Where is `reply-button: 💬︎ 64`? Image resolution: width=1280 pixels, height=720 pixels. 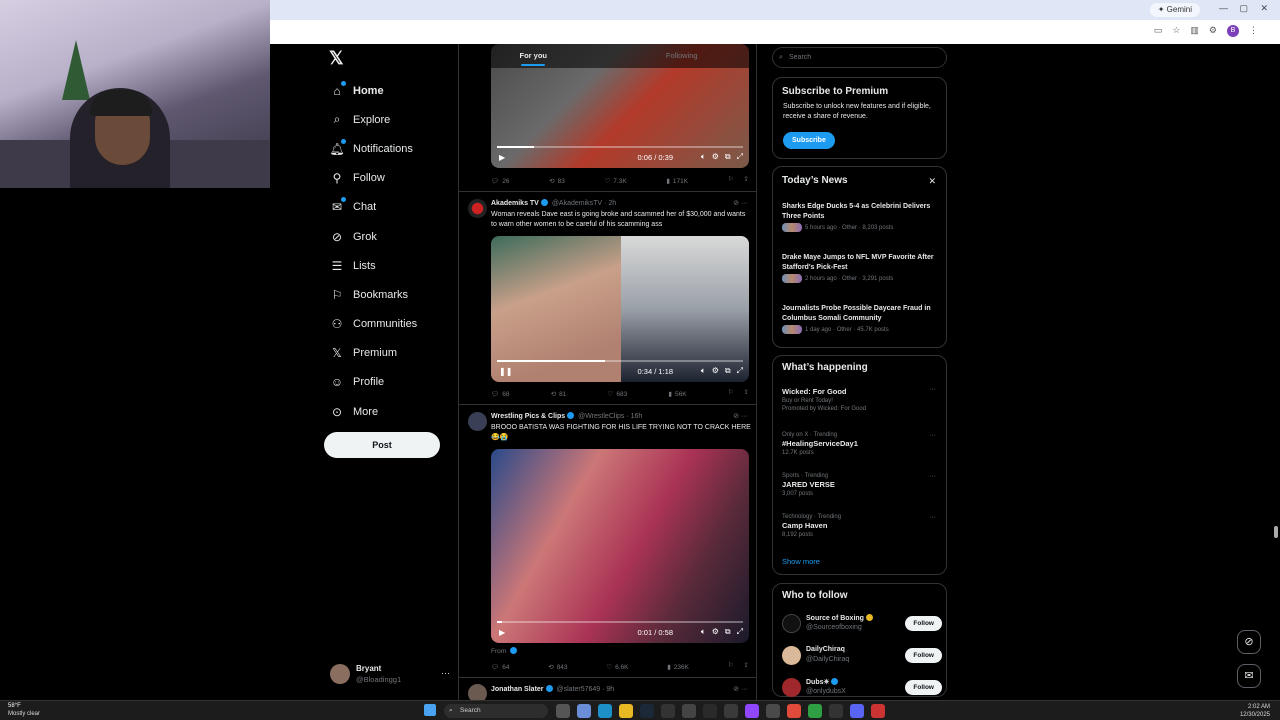
reply-button: 💬︎ 64 is located at coordinates (500, 667).